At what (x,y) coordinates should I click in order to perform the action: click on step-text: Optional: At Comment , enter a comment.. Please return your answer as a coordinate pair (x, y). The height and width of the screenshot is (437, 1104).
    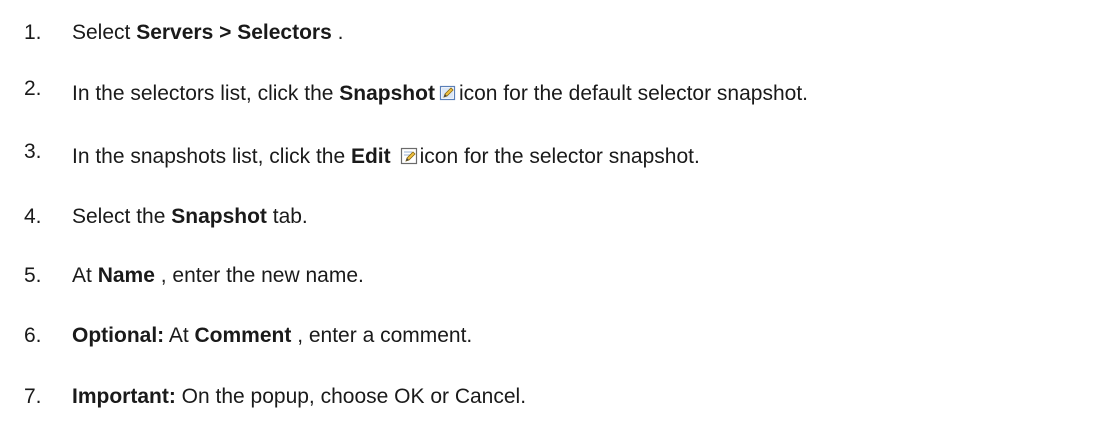
    Looking at the image, I should click on (272, 335).